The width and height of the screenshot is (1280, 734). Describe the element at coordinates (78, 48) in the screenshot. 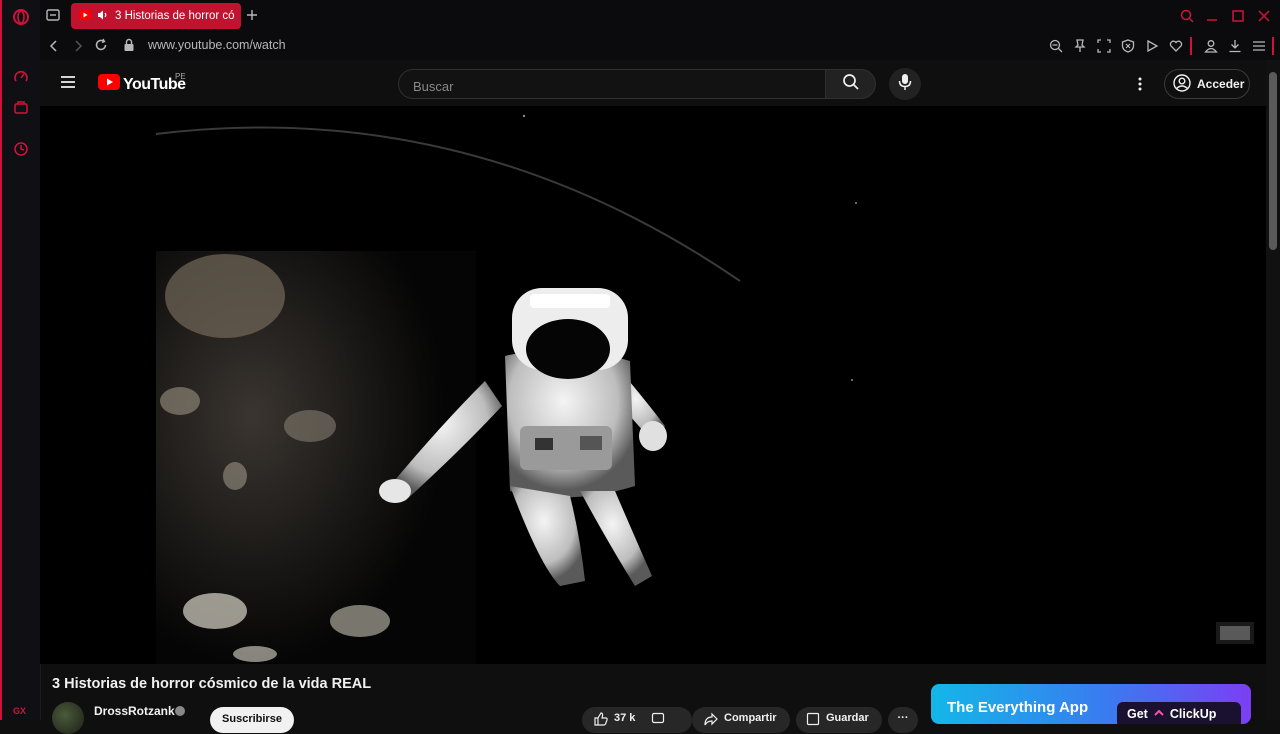

I see `forward-icon` at that location.